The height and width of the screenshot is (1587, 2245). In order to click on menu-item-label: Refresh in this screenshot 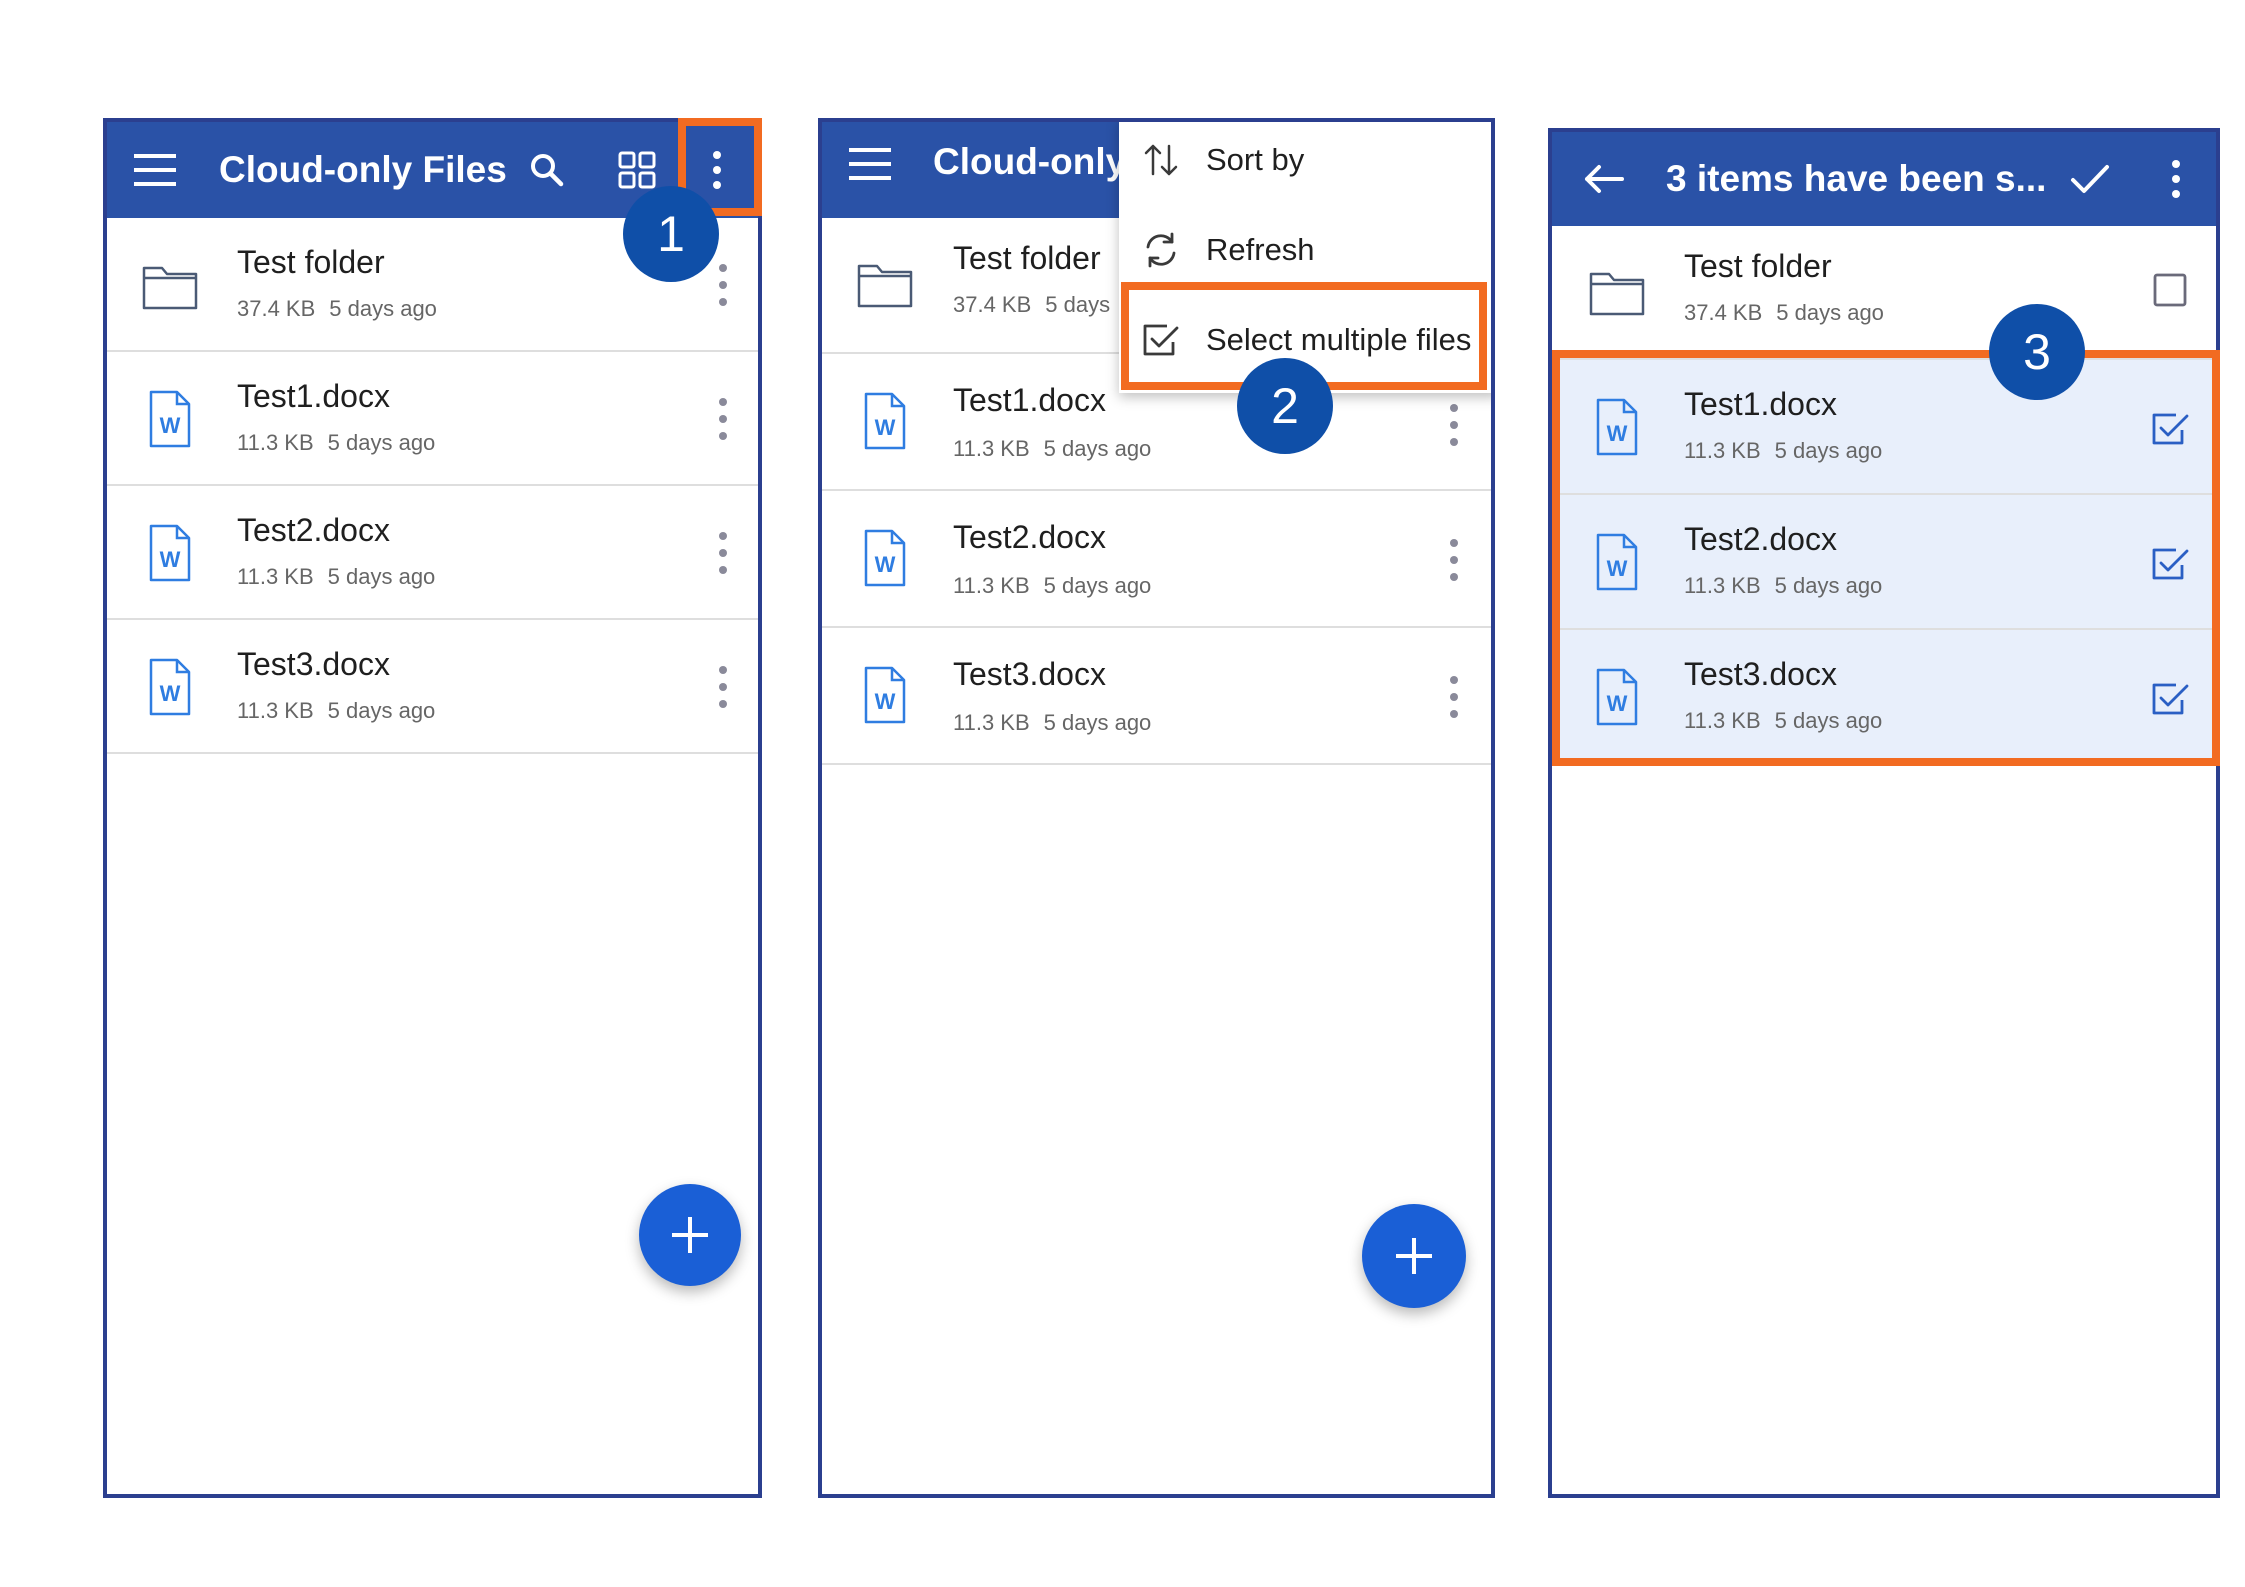, I will do `click(1260, 249)`.